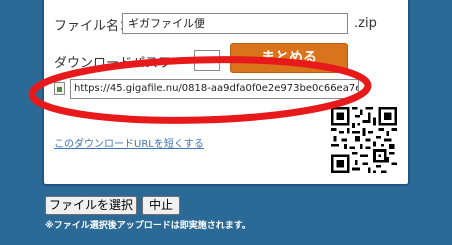 This screenshot has height=245, width=452. Describe the element at coordinates (121, 63) in the screenshot. I see `password-label: ダウンロードパスワード` at that location.